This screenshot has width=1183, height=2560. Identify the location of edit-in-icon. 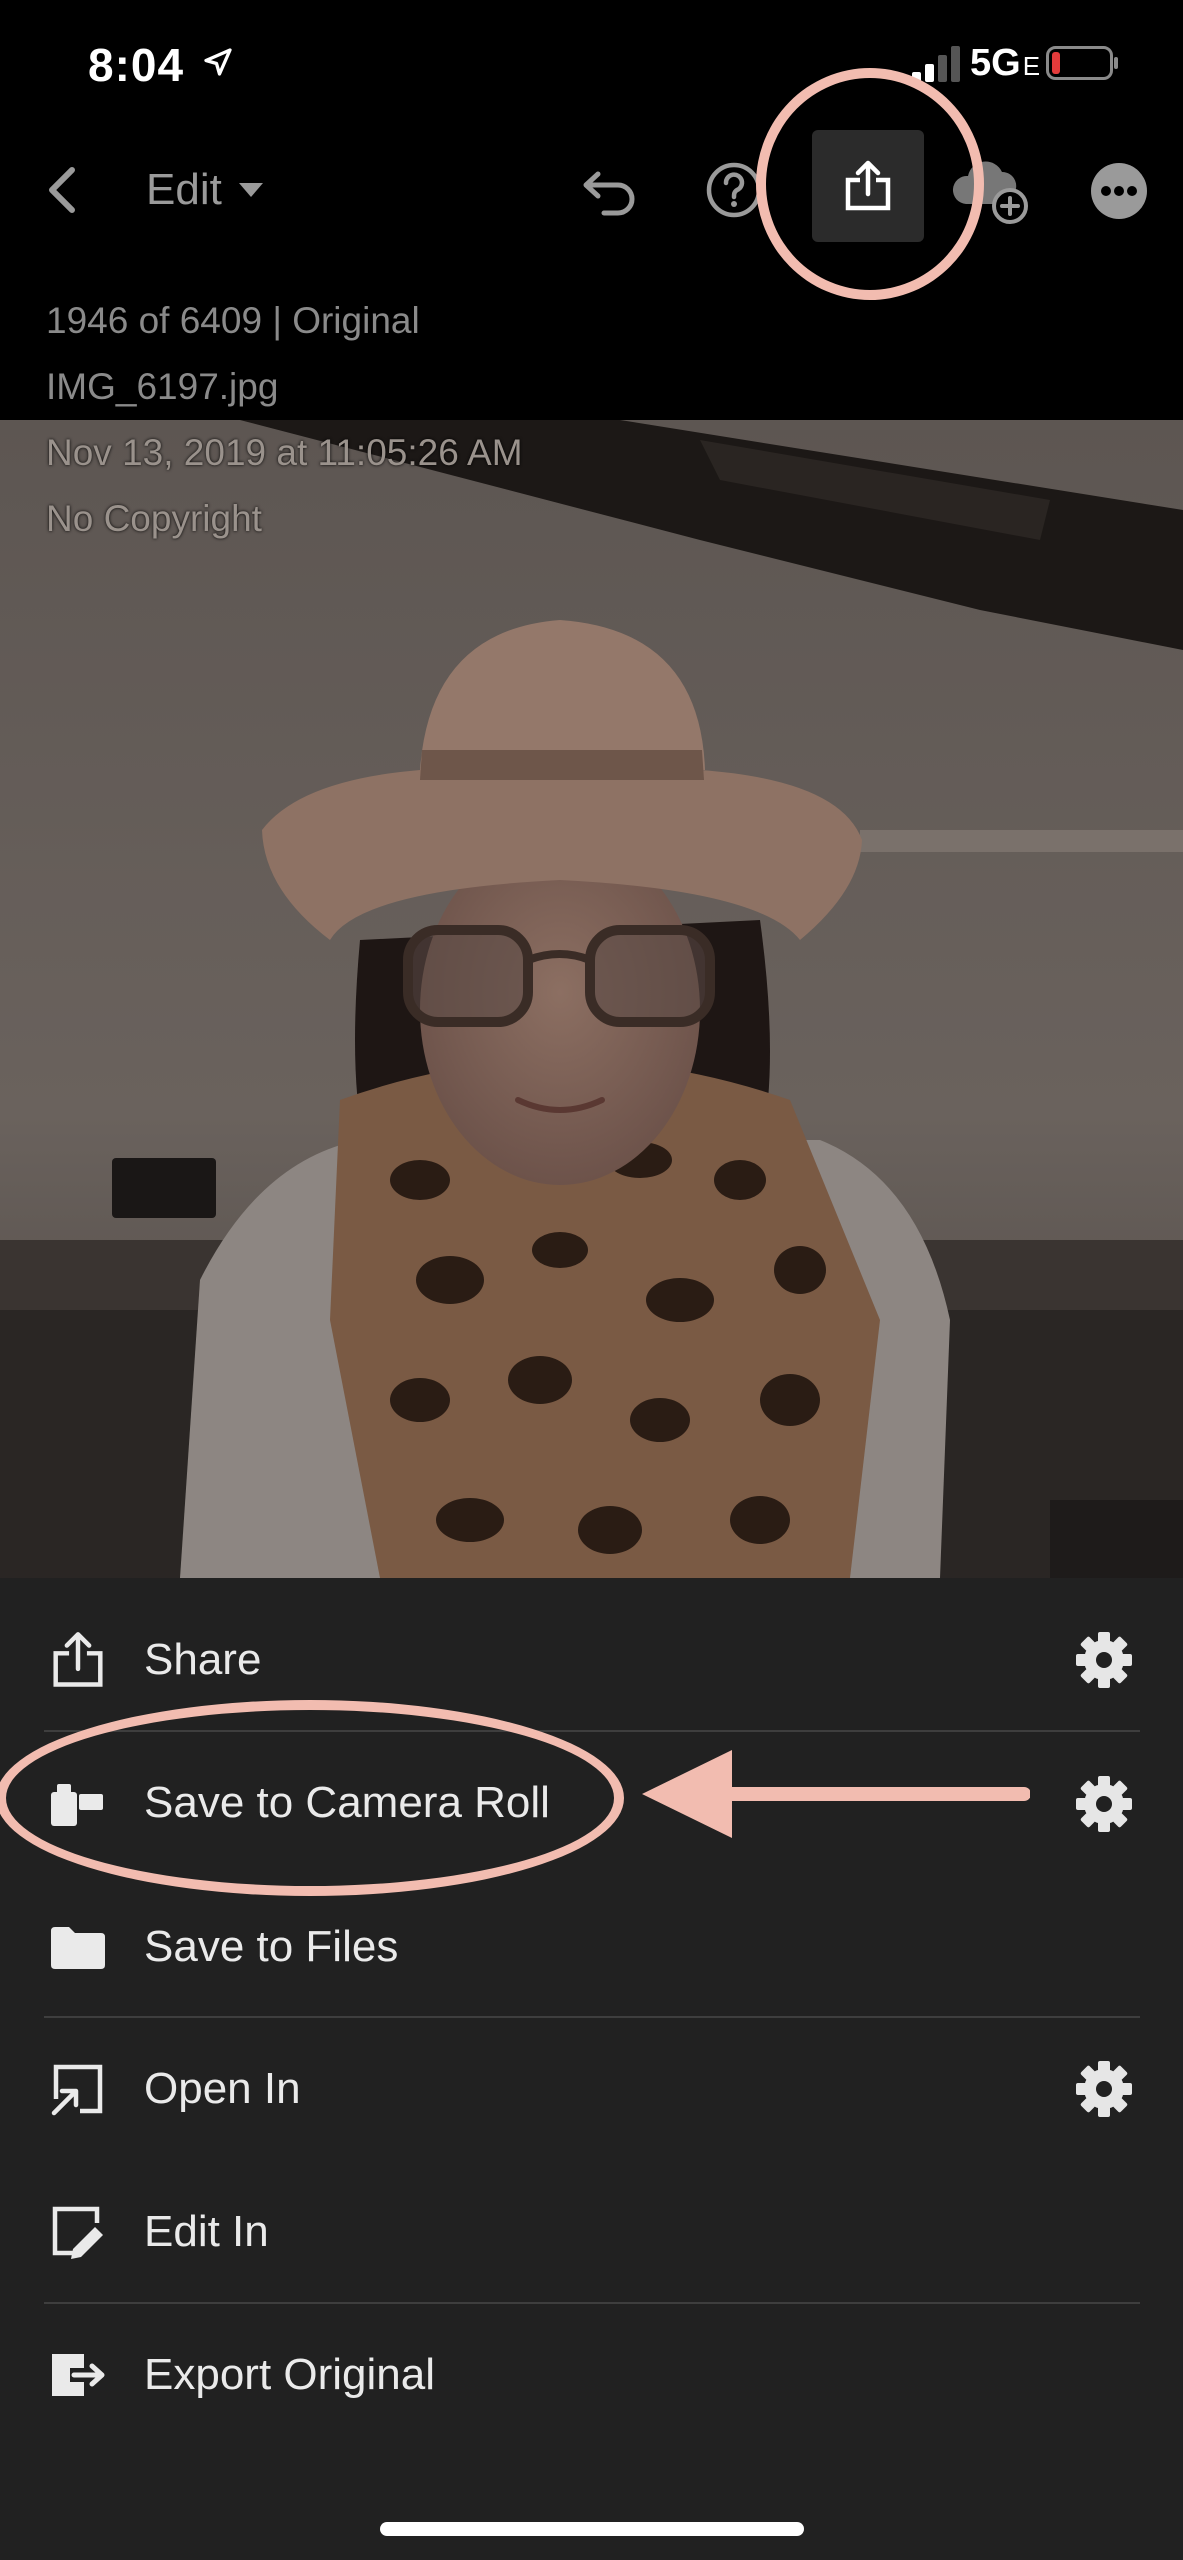
(78, 2232).